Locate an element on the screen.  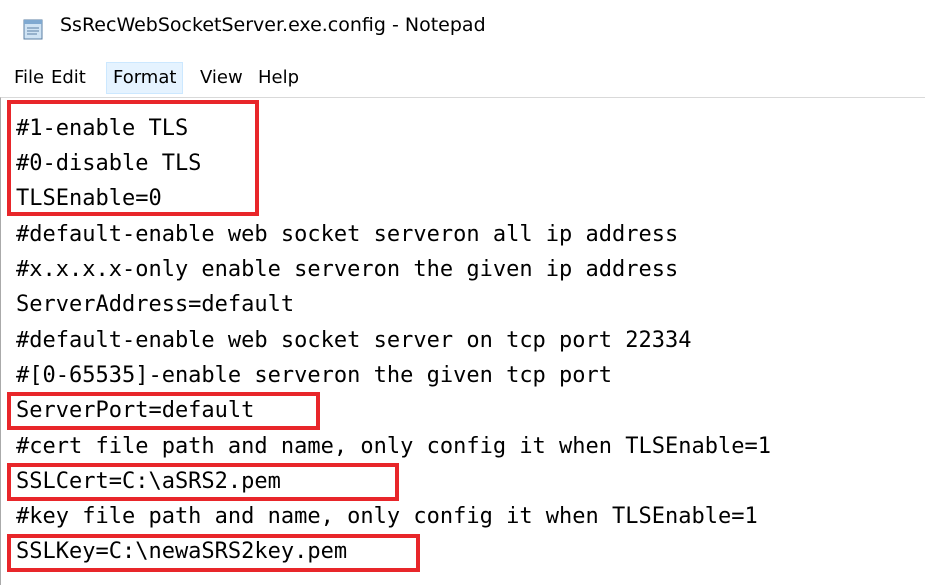
menu-edit: Edit is located at coordinates (68, 78).